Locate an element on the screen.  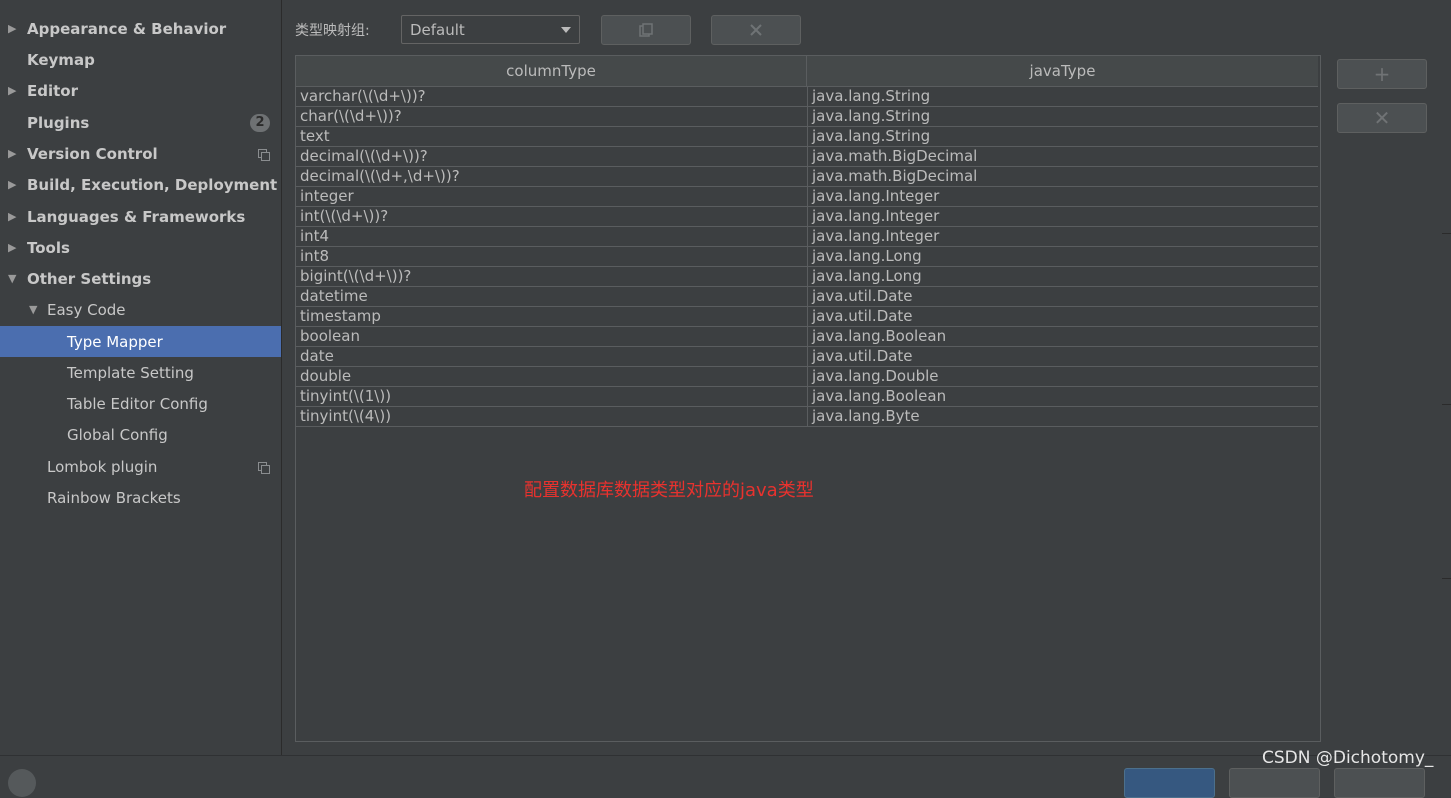
sidebar-item-global-config: Global Config is located at coordinates (140, 434).